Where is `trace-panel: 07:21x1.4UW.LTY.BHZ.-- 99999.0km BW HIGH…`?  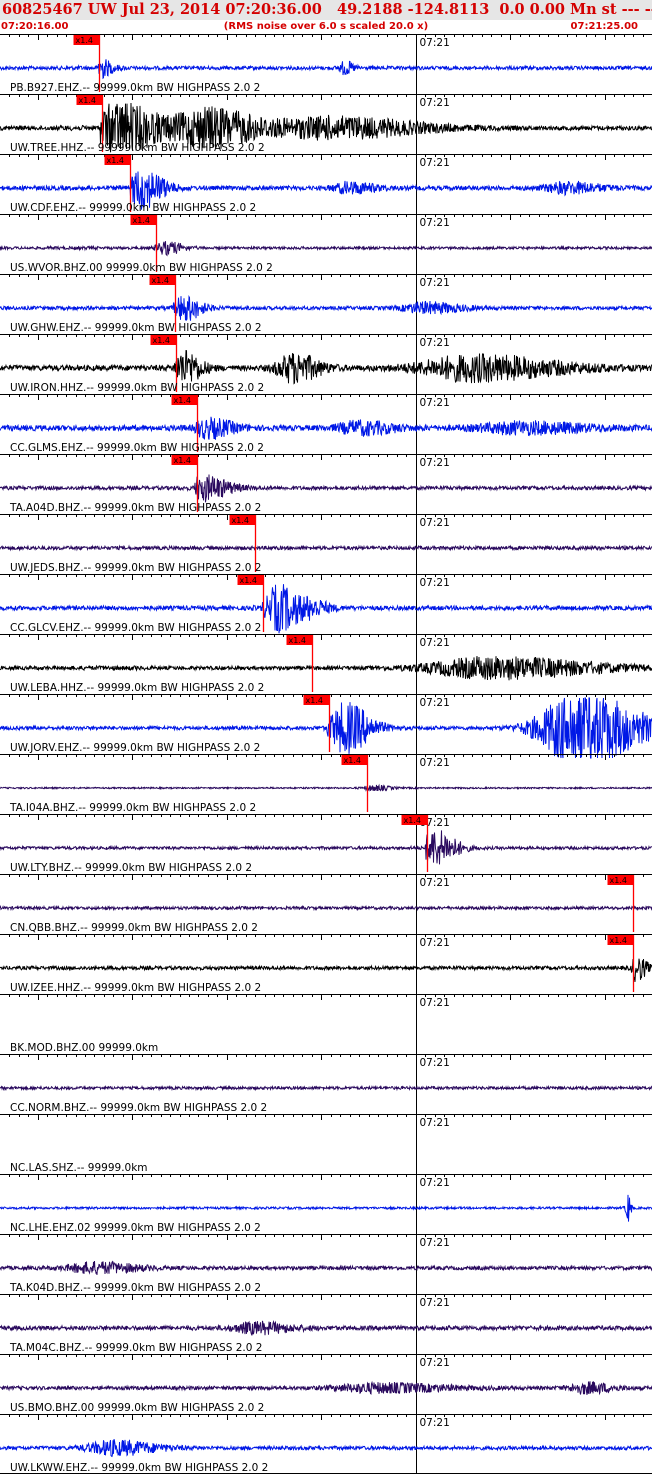
trace-panel: 07:21x1.4UW.LTY.BHZ.-- 99999.0km BW HIGH… is located at coordinates (326, 844).